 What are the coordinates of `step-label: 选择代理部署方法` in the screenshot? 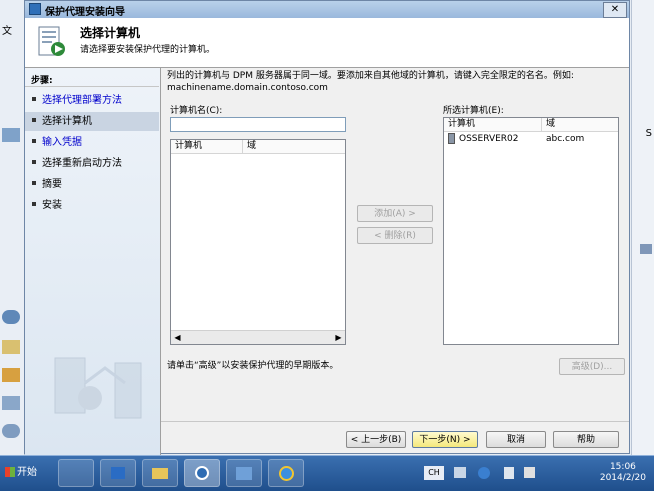 It's located at (82, 100).